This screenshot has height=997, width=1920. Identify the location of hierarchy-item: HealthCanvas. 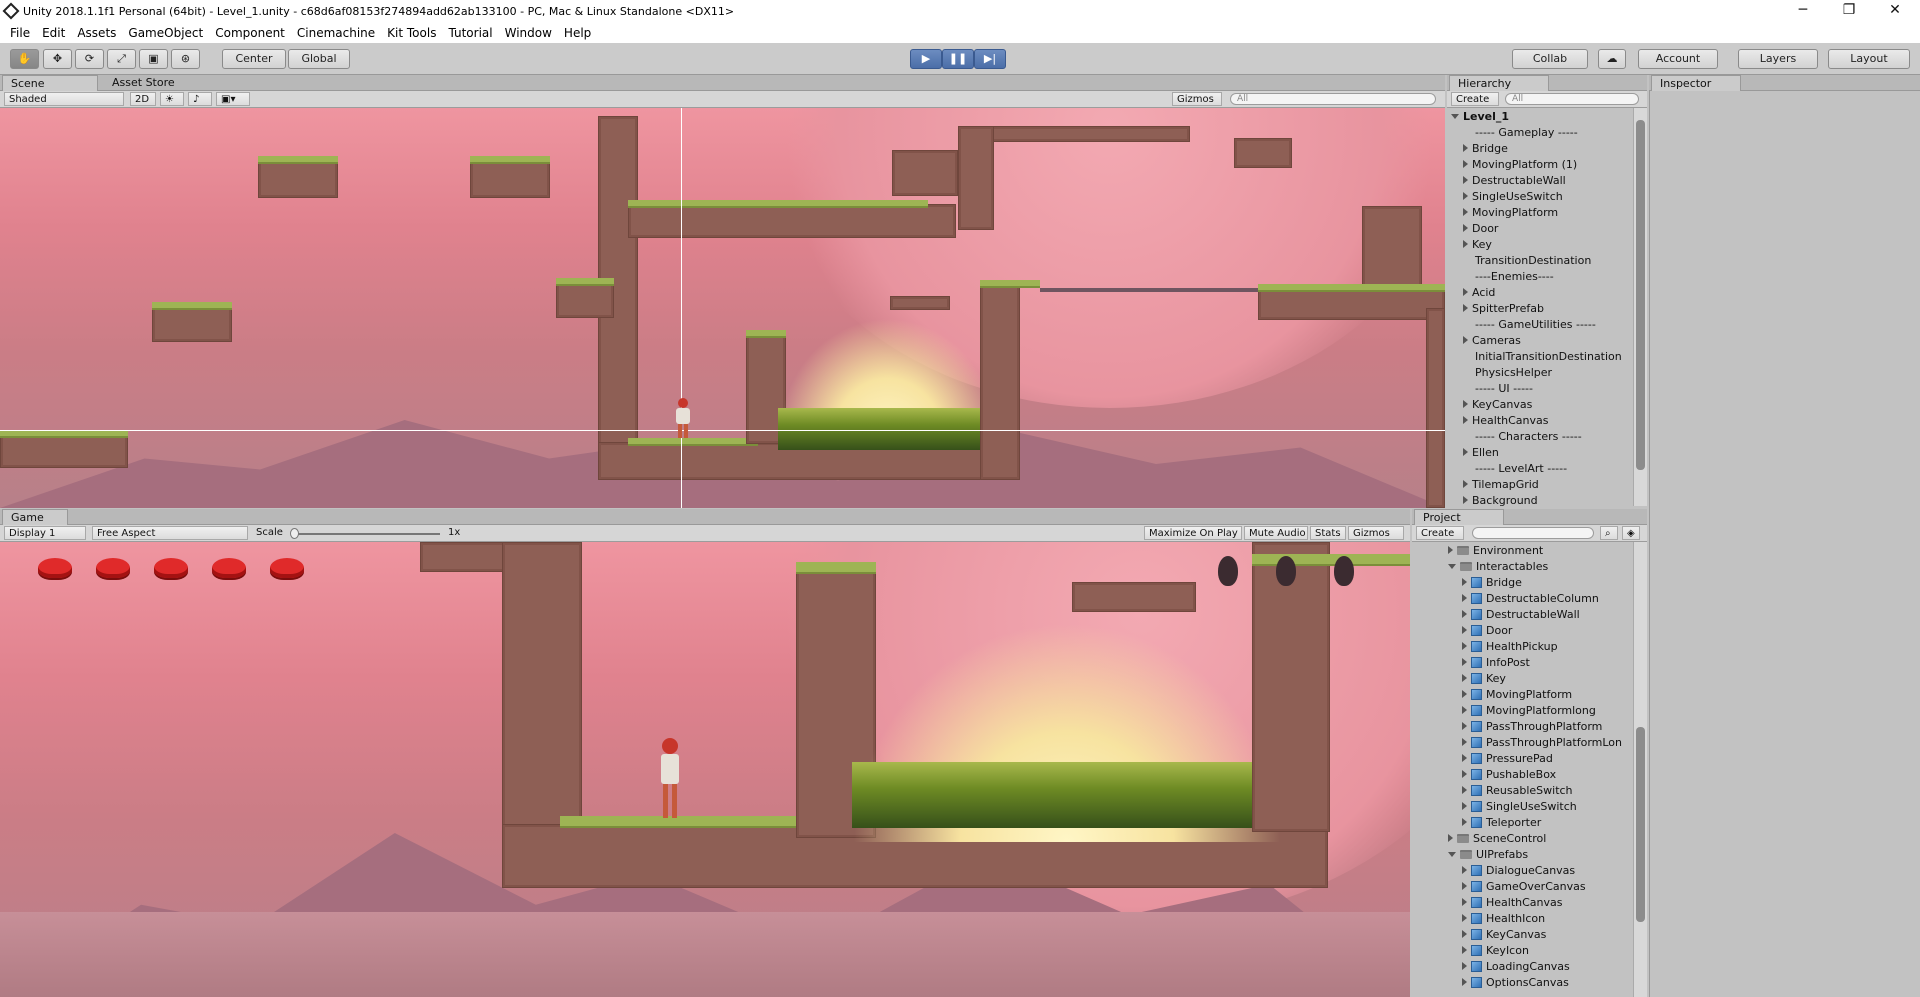
(1506, 420).